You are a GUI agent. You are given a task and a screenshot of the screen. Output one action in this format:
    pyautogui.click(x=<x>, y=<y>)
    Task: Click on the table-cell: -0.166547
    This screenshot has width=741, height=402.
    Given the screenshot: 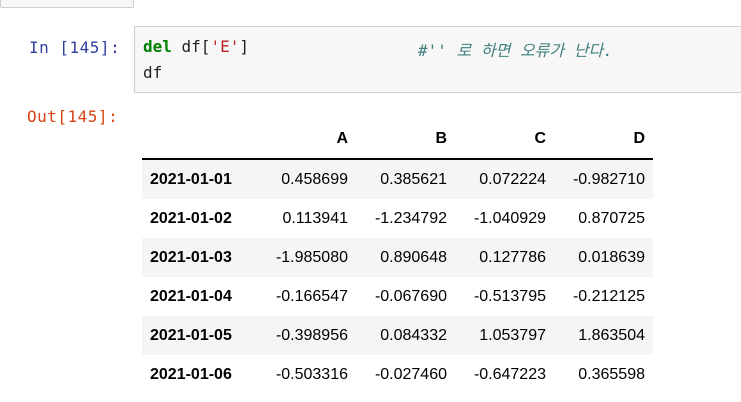 What is the action you would take?
    pyautogui.click(x=311, y=296)
    